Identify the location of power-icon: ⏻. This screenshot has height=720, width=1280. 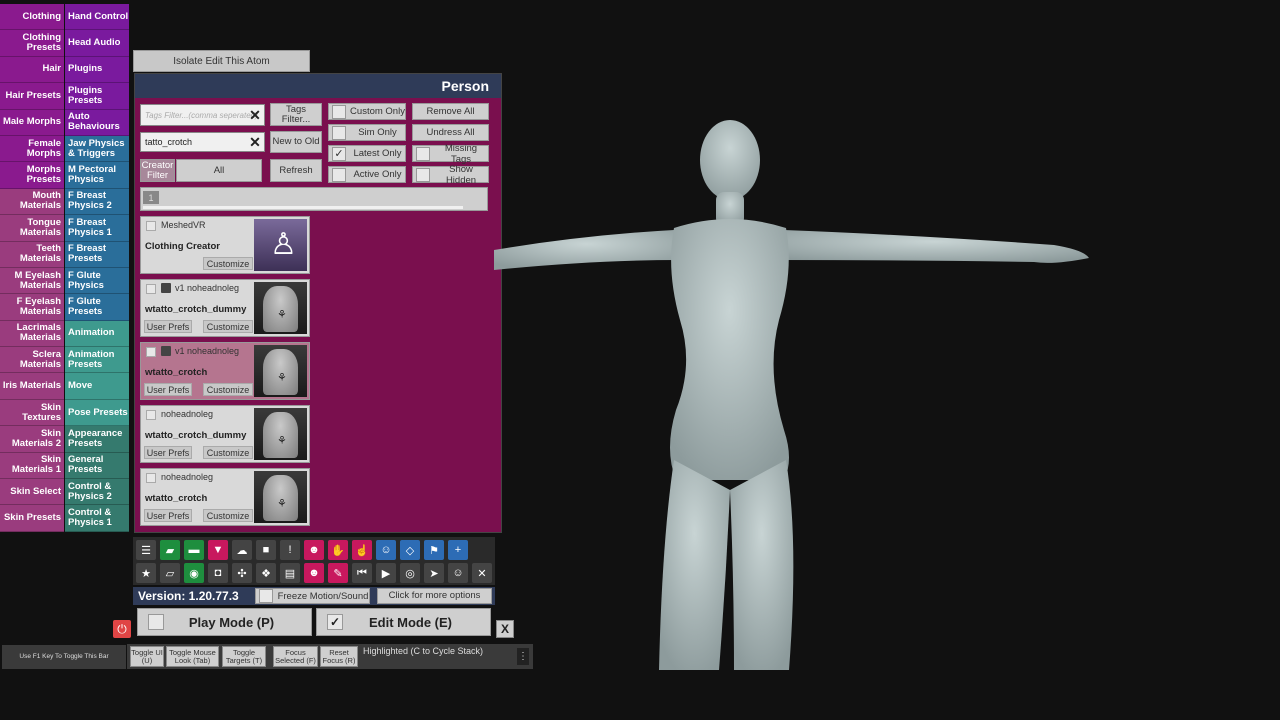
(122, 629).